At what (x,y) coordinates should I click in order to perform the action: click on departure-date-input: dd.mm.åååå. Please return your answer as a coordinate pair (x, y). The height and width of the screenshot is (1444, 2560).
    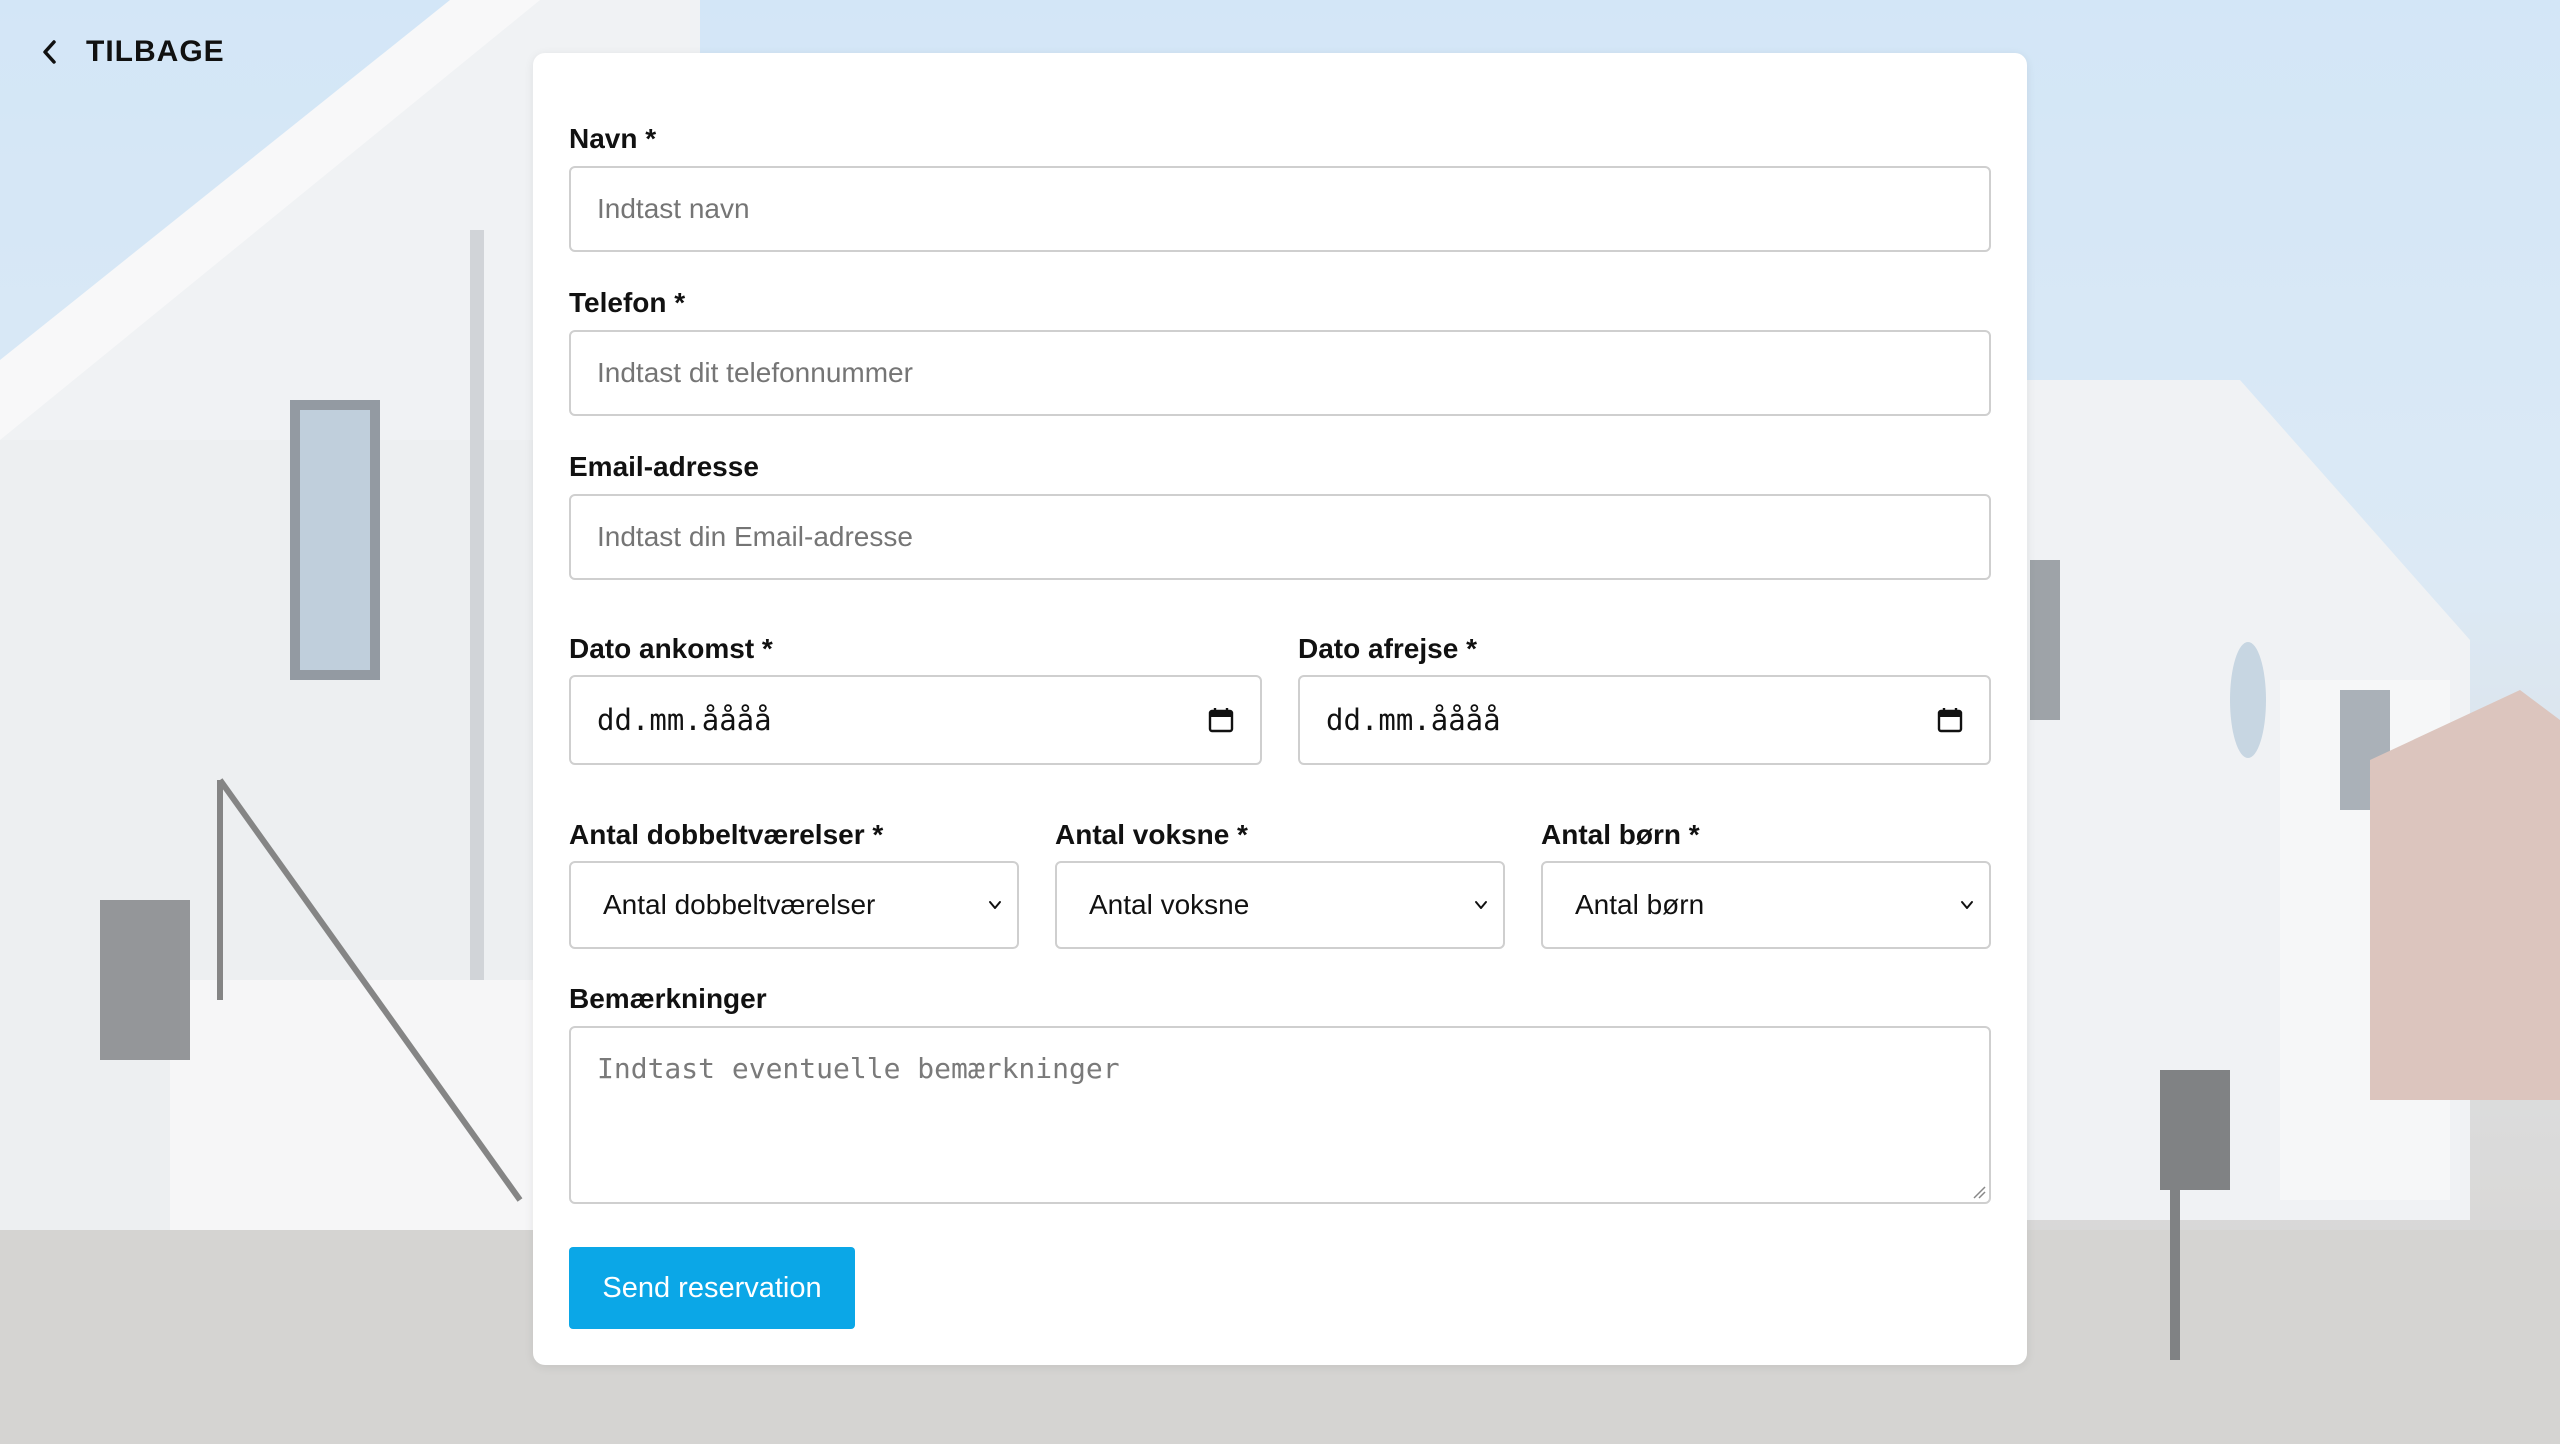
    Looking at the image, I should click on (1644, 720).